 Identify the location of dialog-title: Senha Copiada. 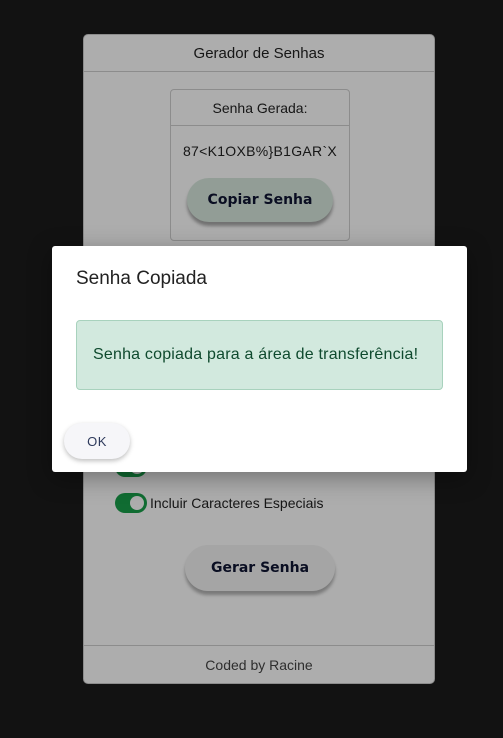
(141, 278).